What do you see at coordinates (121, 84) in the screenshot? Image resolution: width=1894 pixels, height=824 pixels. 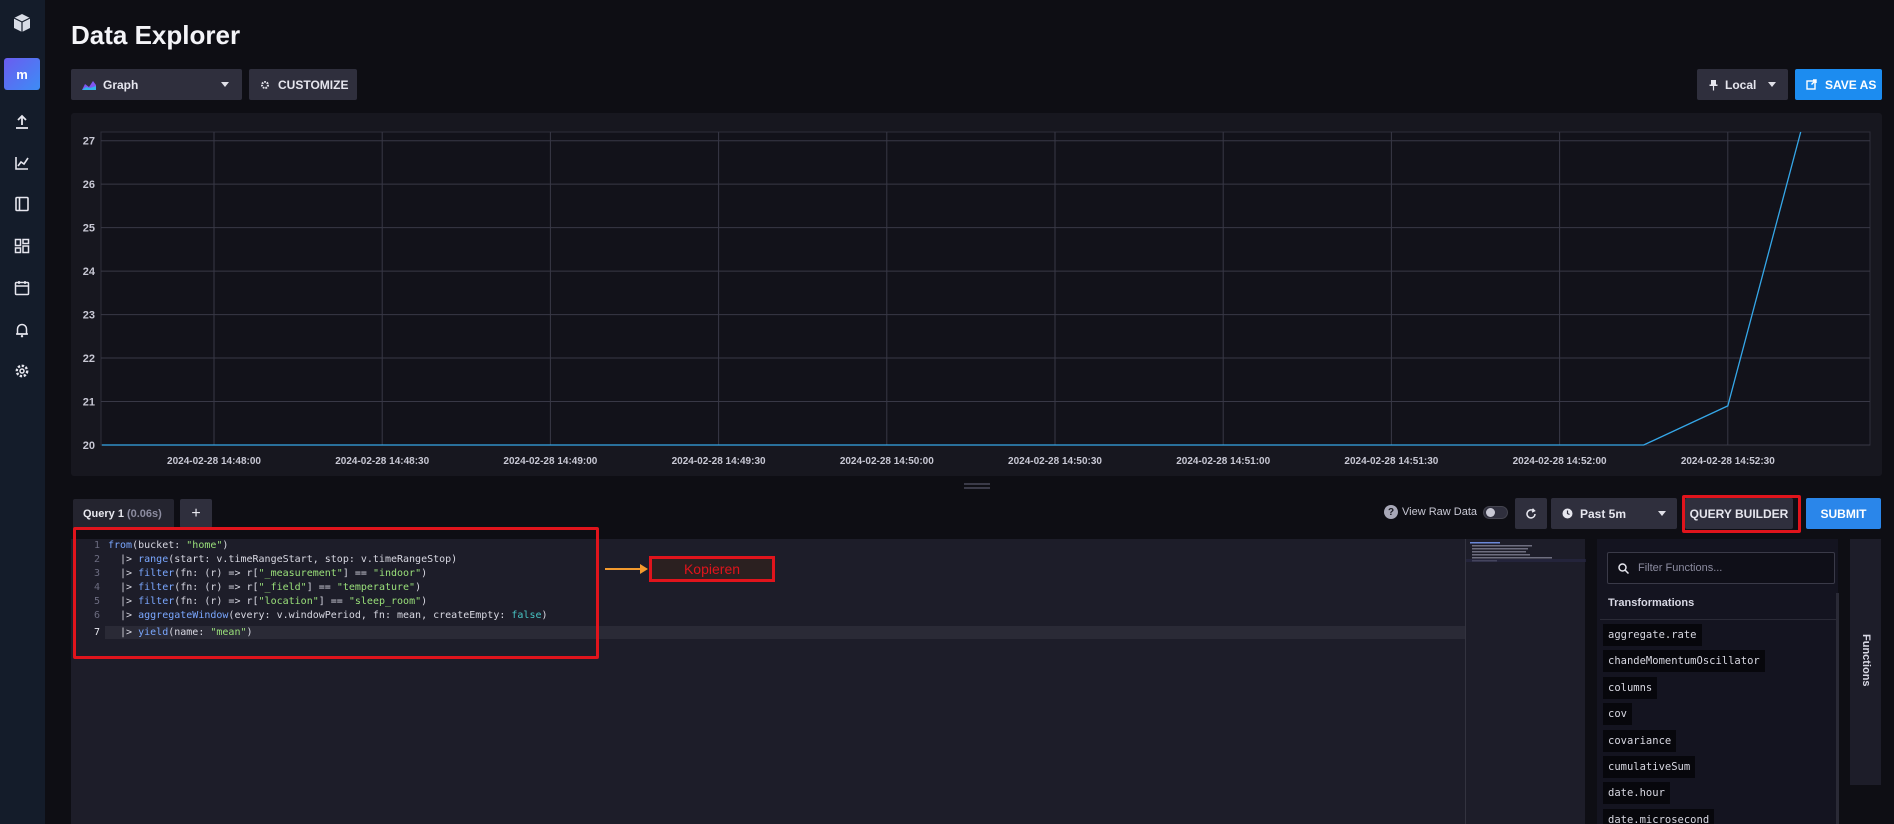 I see `view-type-label: Graph` at bounding box center [121, 84].